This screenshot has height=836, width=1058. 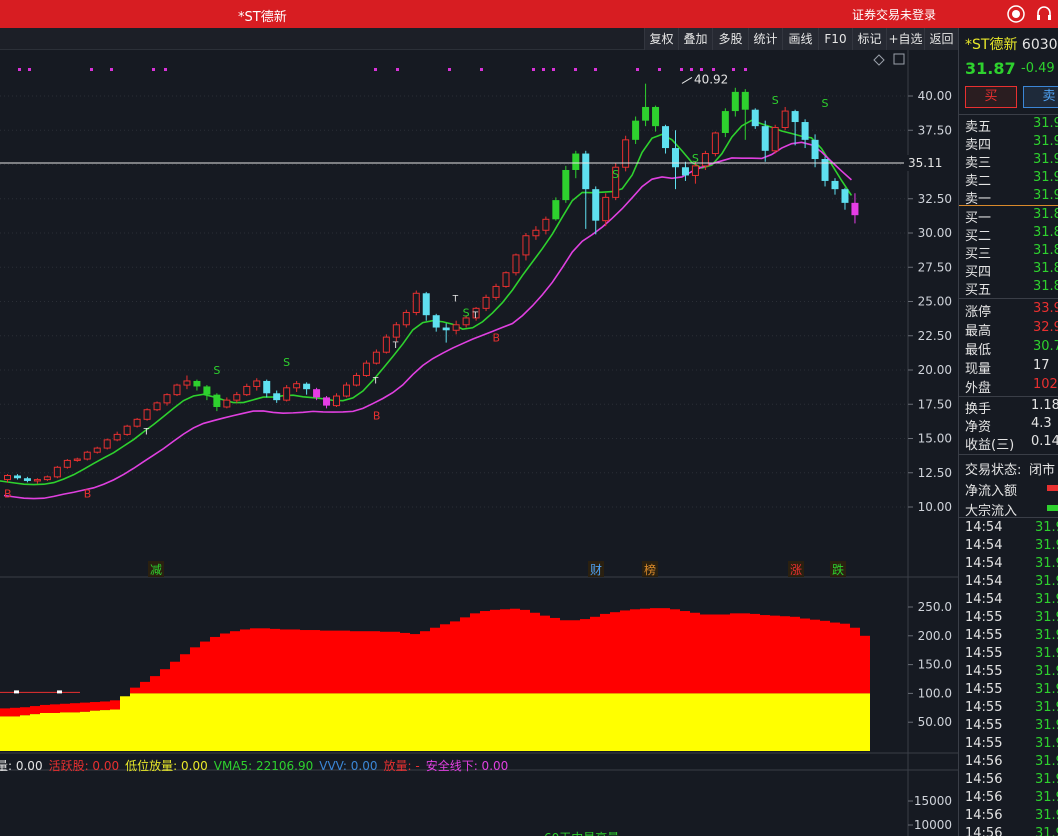 I want to click on statistics-button: 统计, so click(x=765, y=39).